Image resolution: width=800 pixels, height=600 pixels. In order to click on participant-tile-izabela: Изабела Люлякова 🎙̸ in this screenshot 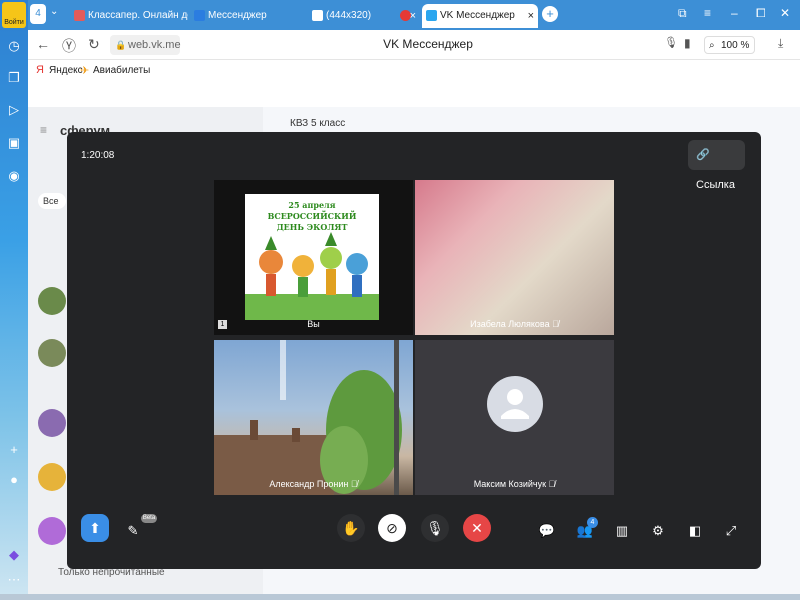, I will do `click(514, 257)`.